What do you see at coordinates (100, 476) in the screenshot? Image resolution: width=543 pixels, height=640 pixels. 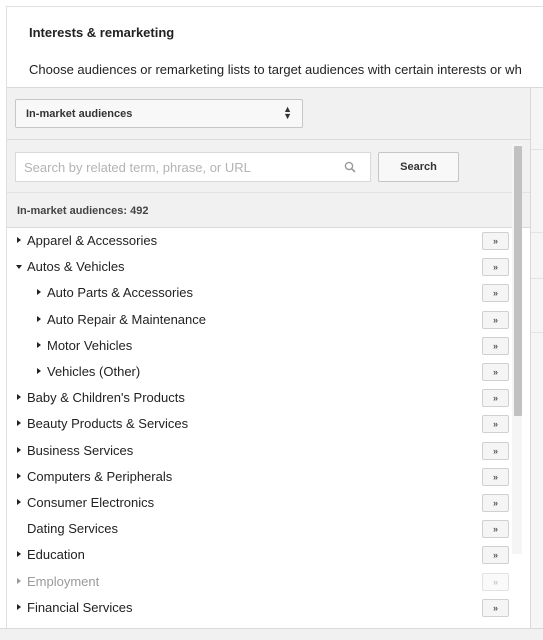 I see `list-item-label: Computers & Peripherals` at bounding box center [100, 476].